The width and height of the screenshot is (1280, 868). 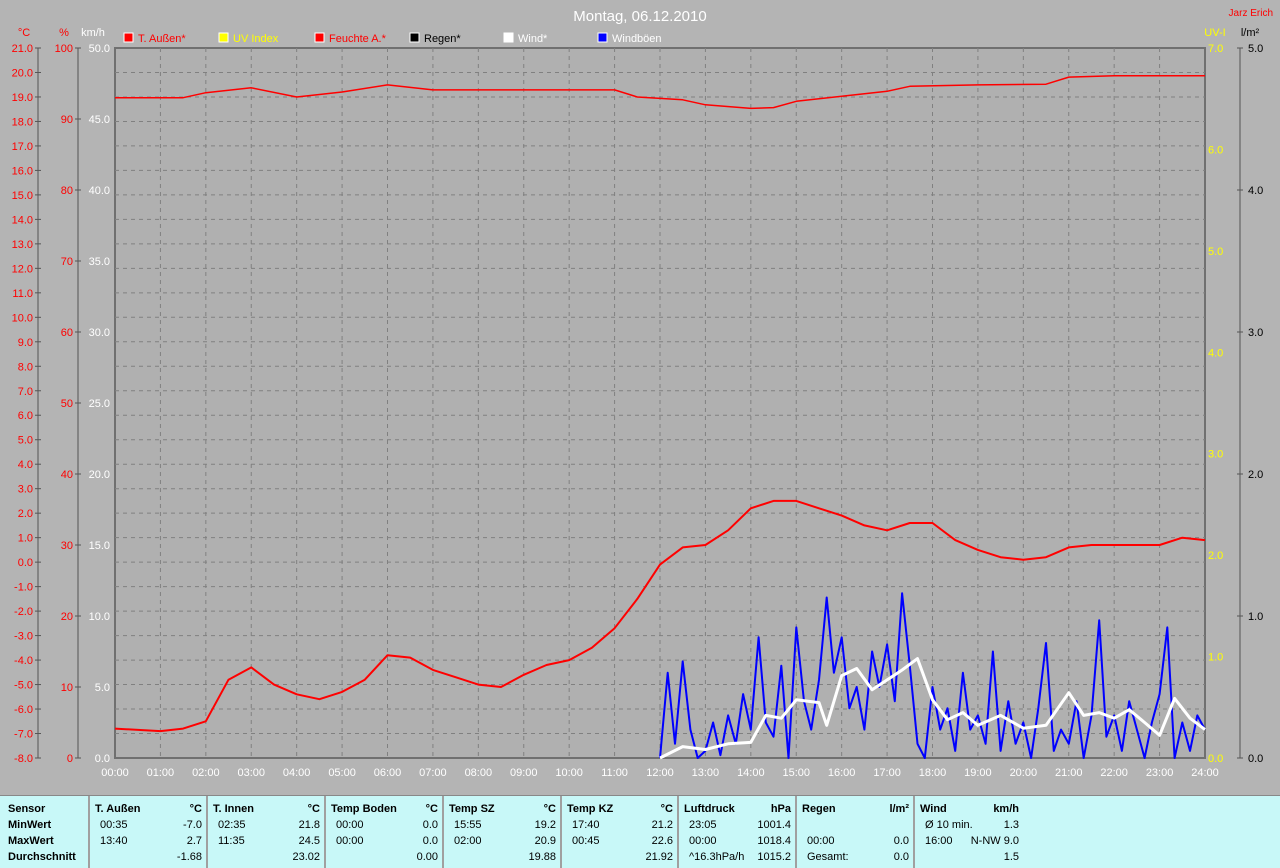 What do you see at coordinates (1215, 353) in the screenshot?
I see `uv-tick-label: 4.0` at bounding box center [1215, 353].